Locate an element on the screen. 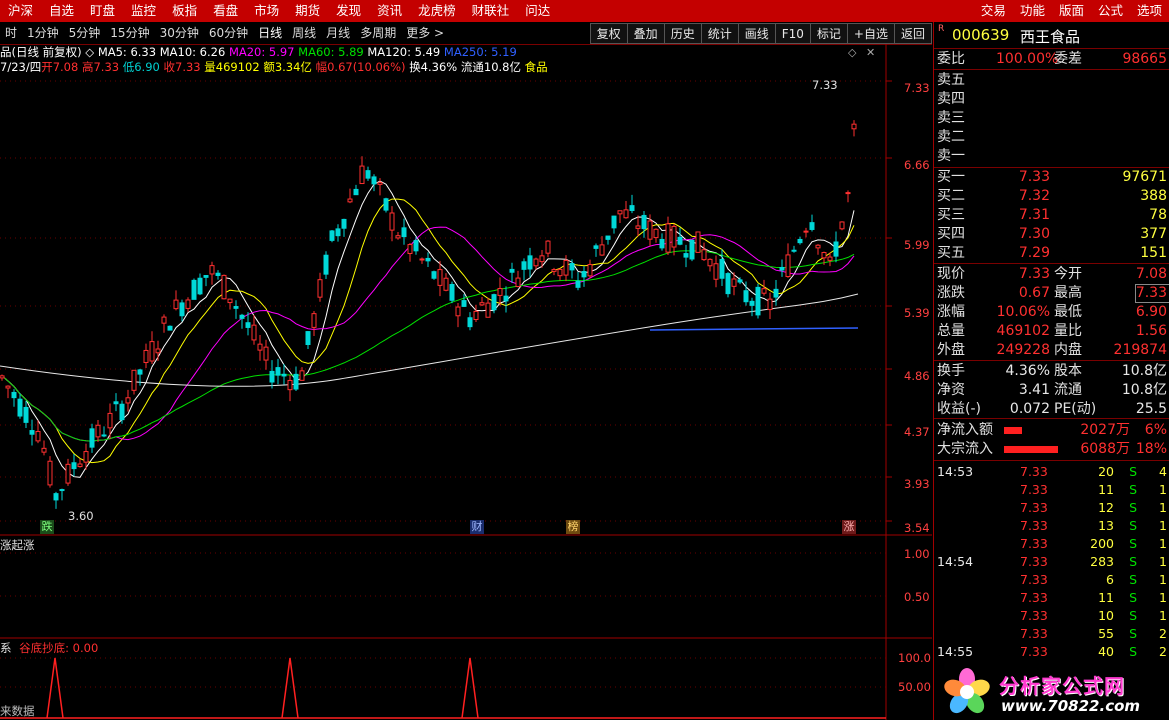 This screenshot has height=720, width=1169. period-tab-2: 5分钟 is located at coordinates (85, 33).